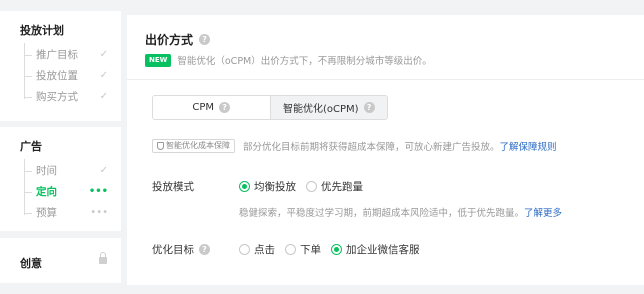 The image size is (644, 294). I want to click on cost-guarantee-text: 部分优化目标前期将获得超成本保障，可放心新建广告投放。了解保障规则, so click(400, 146).